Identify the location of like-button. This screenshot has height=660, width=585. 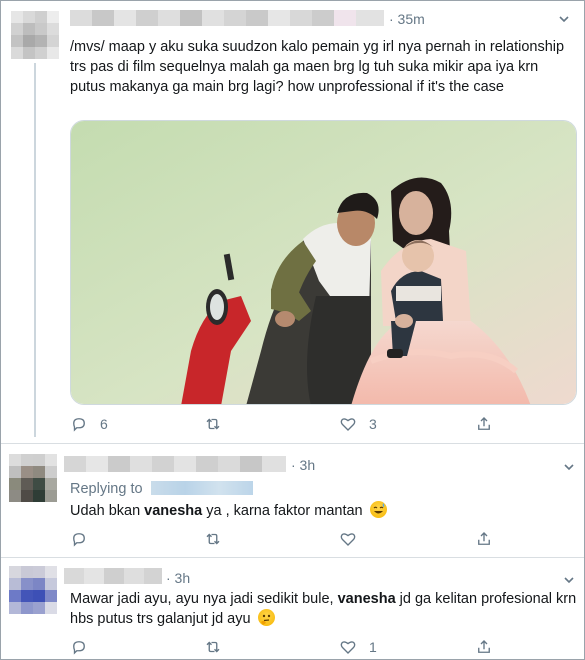
(348, 539).